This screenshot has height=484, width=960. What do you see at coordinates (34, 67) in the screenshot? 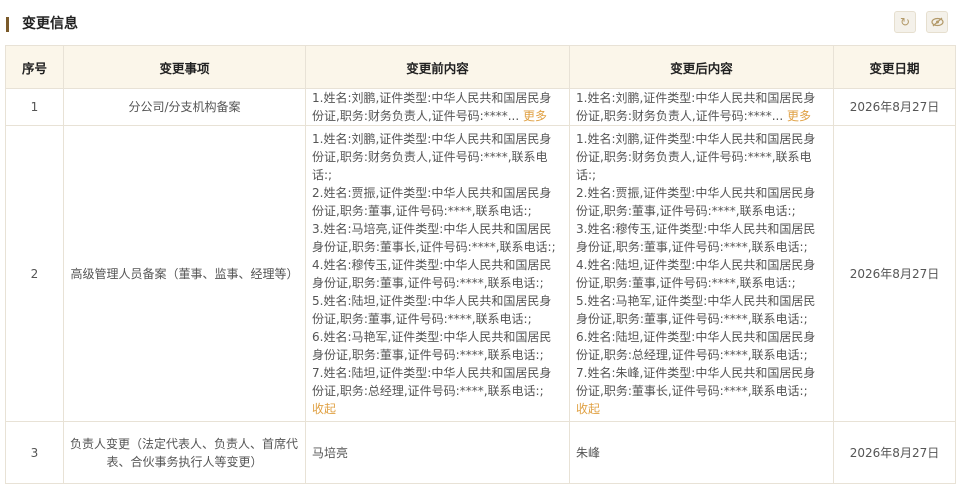
I see `header-index: 序号` at bounding box center [34, 67].